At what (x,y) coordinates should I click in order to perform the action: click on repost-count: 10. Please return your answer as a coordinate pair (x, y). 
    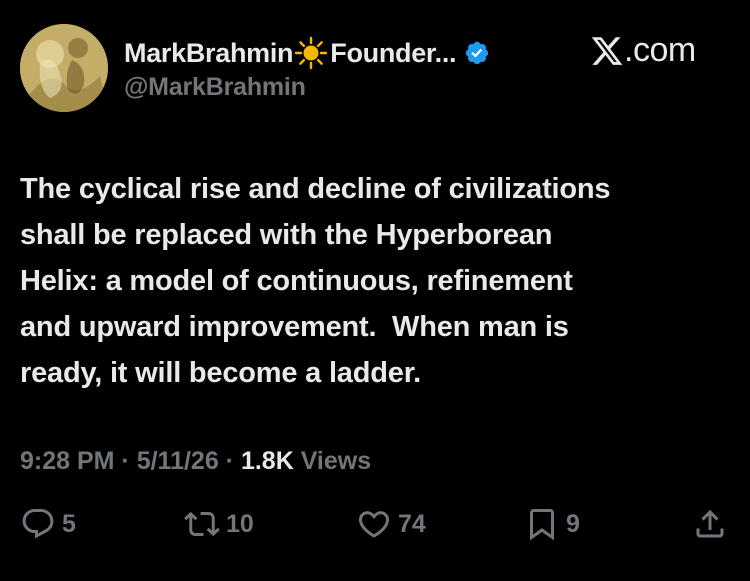
    Looking at the image, I should click on (240, 523).